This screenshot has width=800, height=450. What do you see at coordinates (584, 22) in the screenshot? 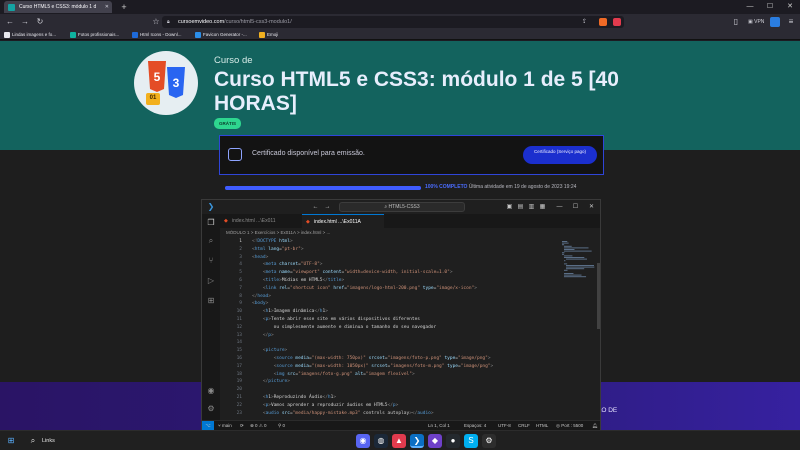
I see `share-icon: ⇪` at bounding box center [584, 22].